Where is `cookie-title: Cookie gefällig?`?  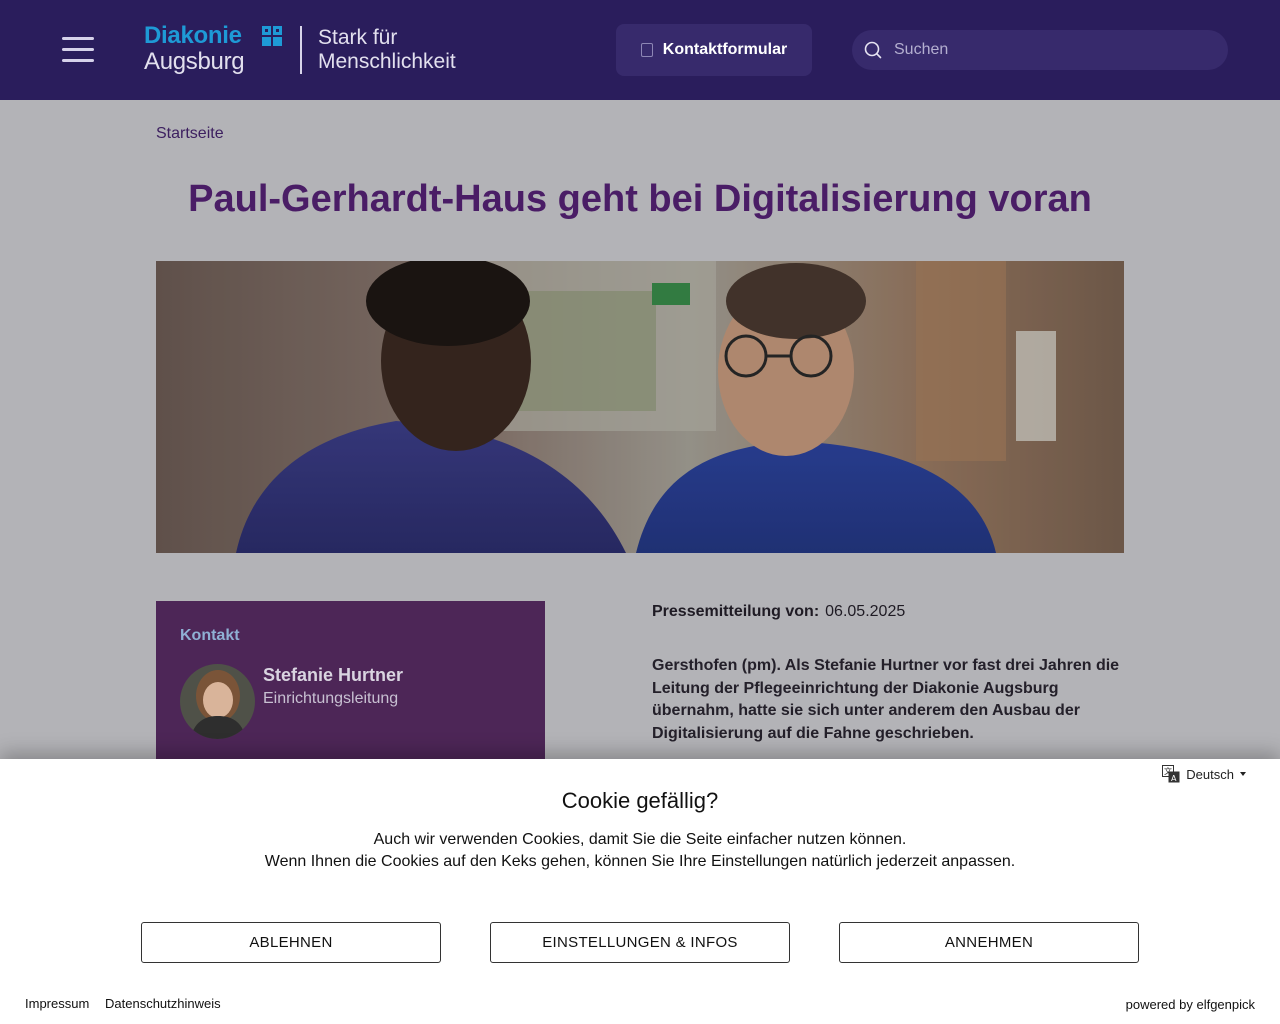 cookie-title: Cookie gefällig? is located at coordinates (640, 800).